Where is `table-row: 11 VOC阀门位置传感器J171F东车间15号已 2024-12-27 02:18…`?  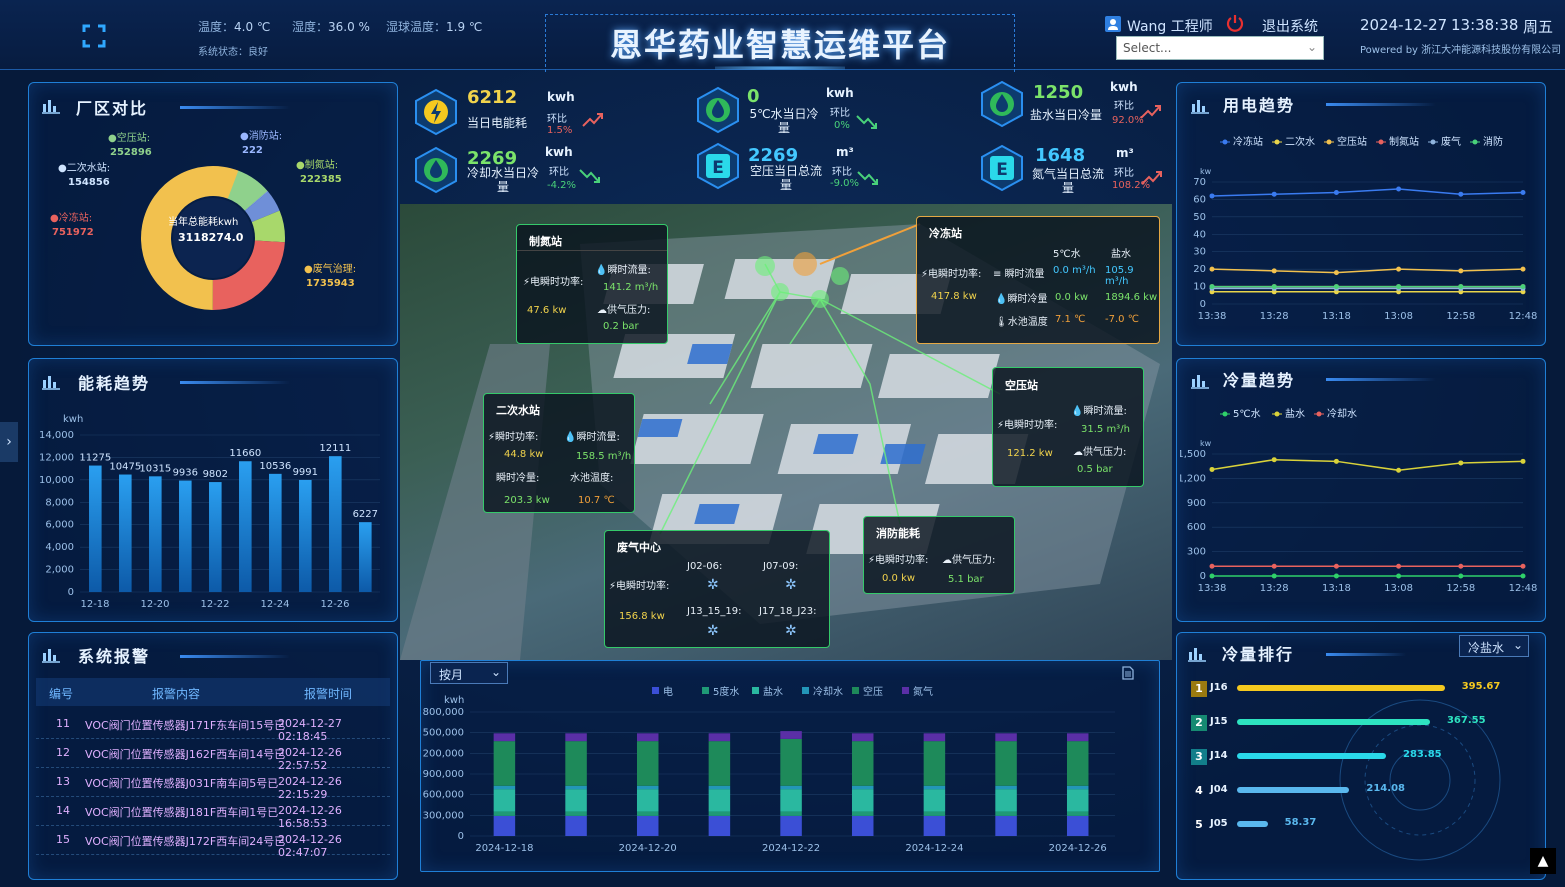
table-row: 11 VOC阀门位置传感器J171F东车间15号已 2024-12-27 02:18… is located at coordinates (213, 726).